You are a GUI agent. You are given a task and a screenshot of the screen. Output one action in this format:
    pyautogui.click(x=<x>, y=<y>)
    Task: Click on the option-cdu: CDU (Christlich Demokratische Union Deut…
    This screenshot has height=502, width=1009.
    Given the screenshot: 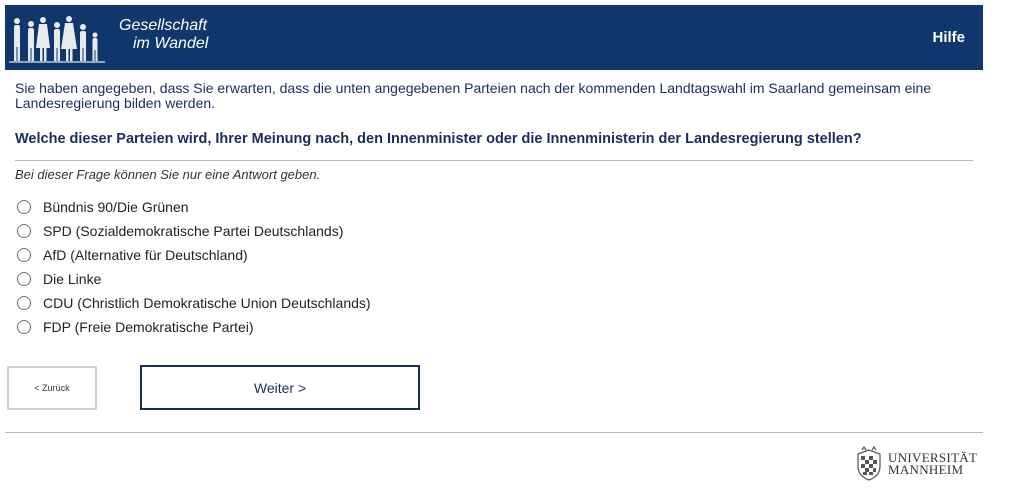 What is the action you would take?
    pyautogui.click(x=194, y=303)
    